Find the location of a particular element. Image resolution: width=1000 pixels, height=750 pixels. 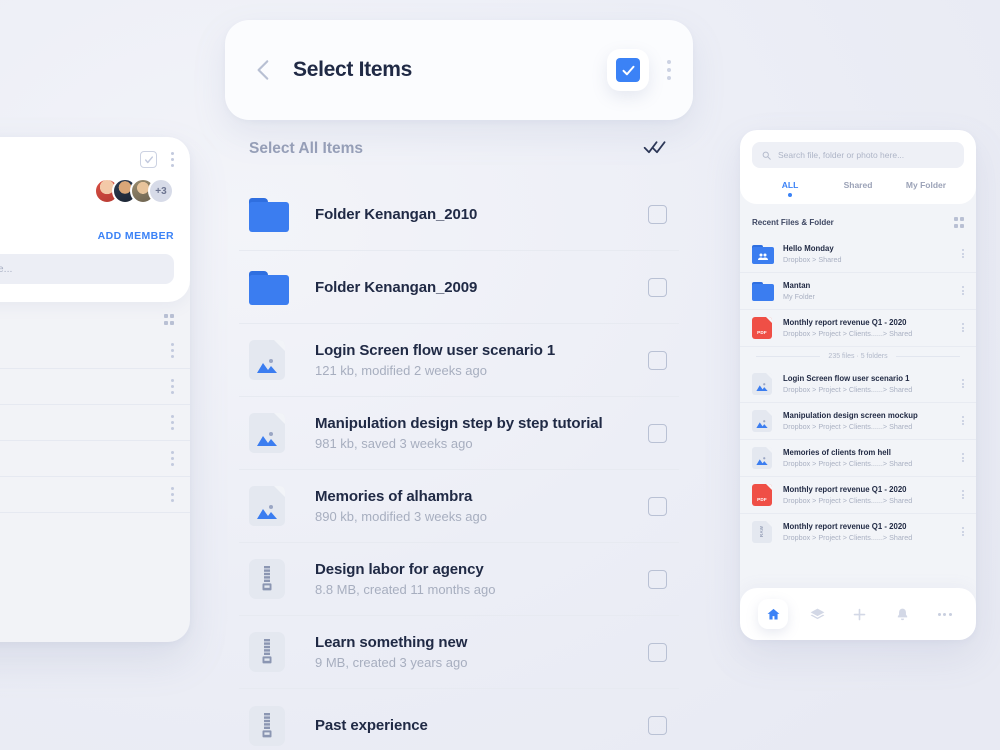

plus-icon is located at coordinates (860, 614).